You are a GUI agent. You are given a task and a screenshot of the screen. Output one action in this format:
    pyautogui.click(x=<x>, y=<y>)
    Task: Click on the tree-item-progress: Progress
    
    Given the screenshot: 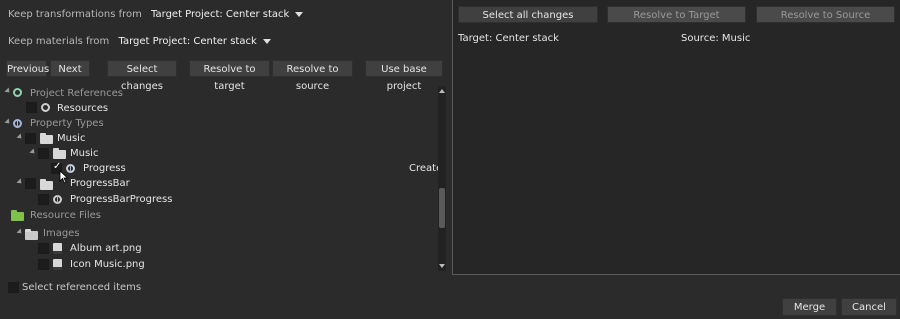 What is the action you would take?
    pyautogui.click(x=104, y=168)
    